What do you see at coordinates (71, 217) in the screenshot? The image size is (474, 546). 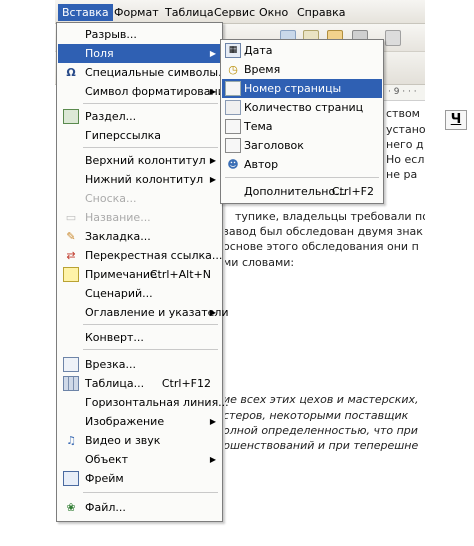 I see `caption-icon: ▭` at bounding box center [71, 217].